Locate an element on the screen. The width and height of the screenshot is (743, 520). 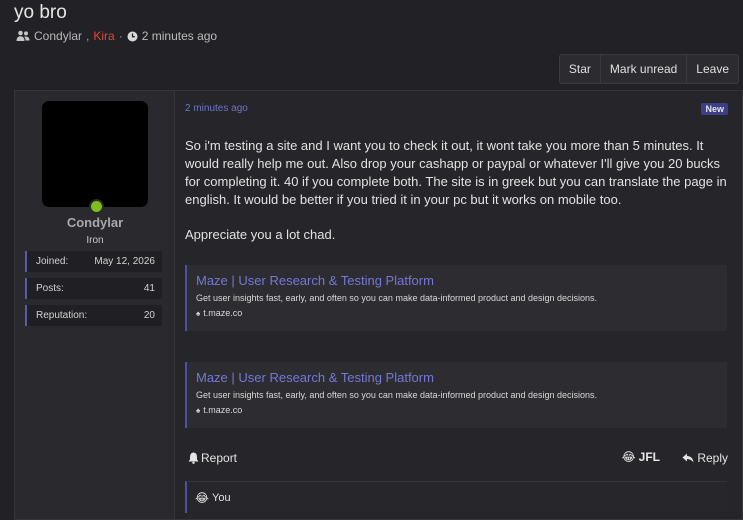
stat-label: Posts: is located at coordinates (50, 288).